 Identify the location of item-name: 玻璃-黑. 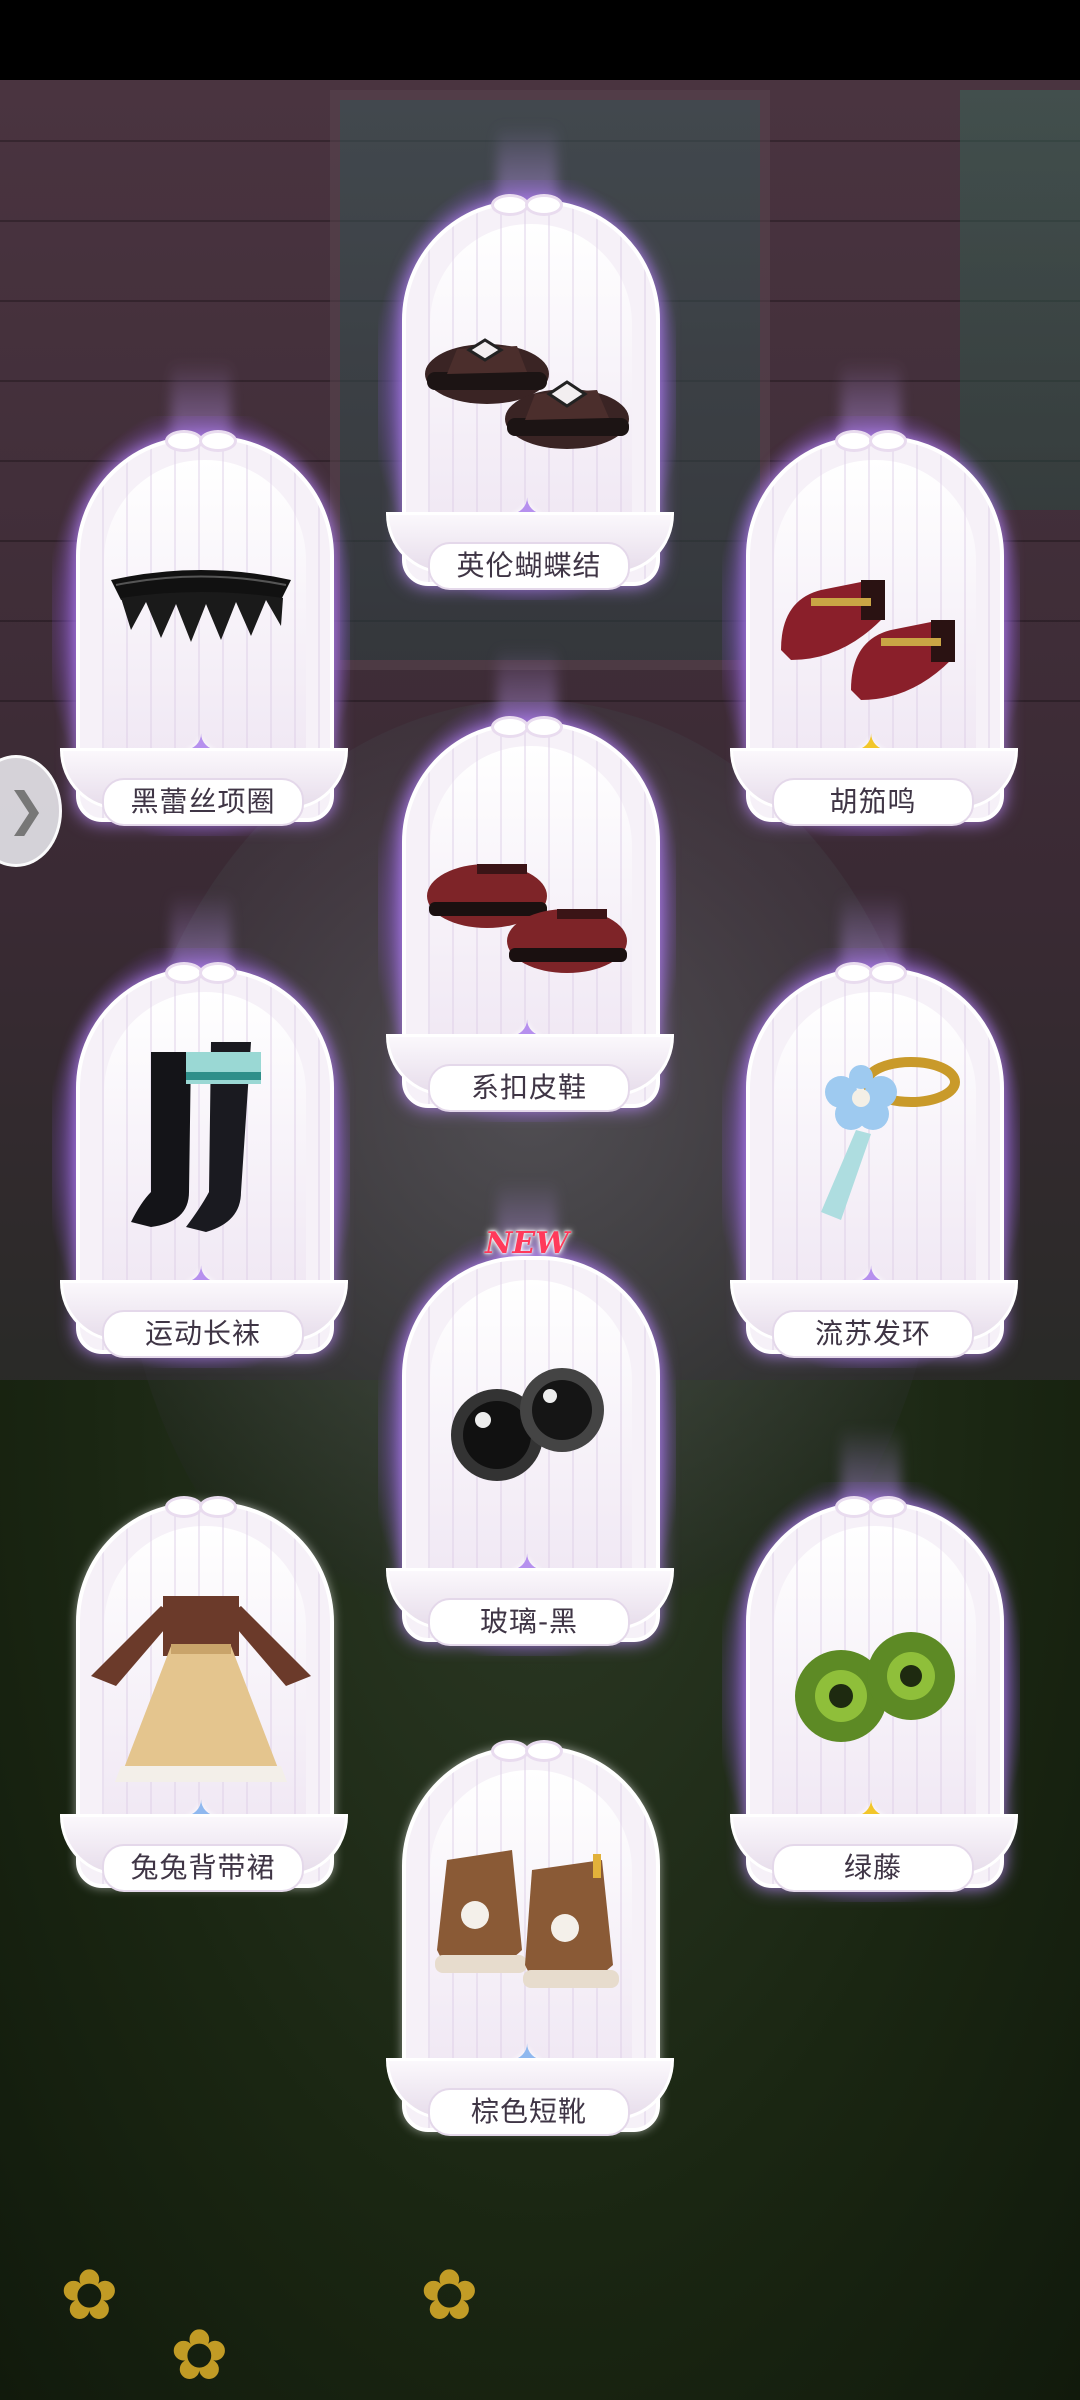
(529, 1622).